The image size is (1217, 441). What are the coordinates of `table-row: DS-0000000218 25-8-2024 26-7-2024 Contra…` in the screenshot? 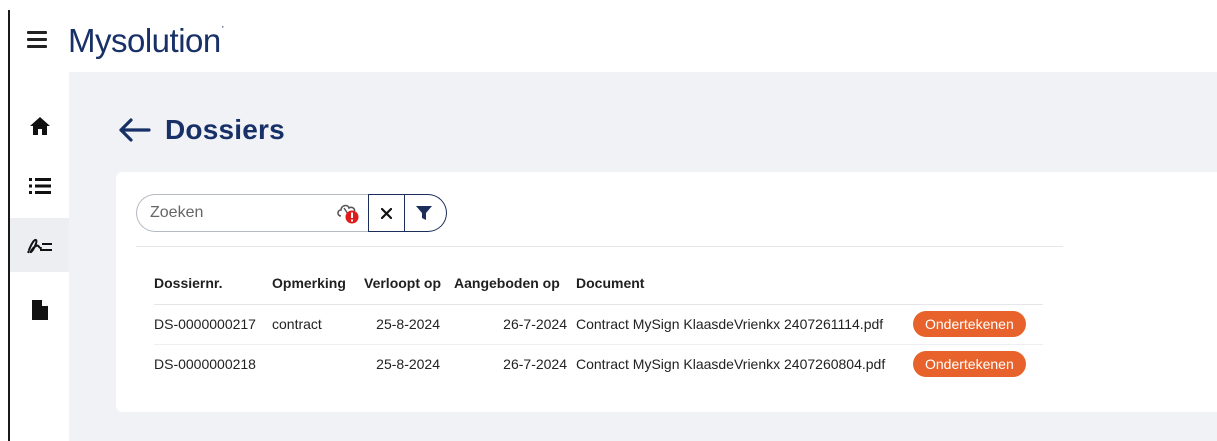 It's located at (598, 363).